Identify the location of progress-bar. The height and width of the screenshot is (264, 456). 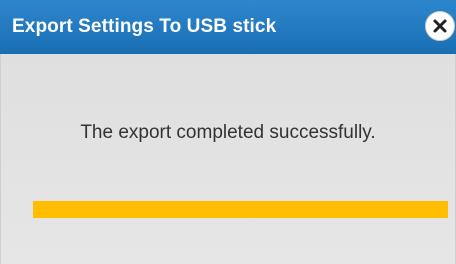
(240, 209).